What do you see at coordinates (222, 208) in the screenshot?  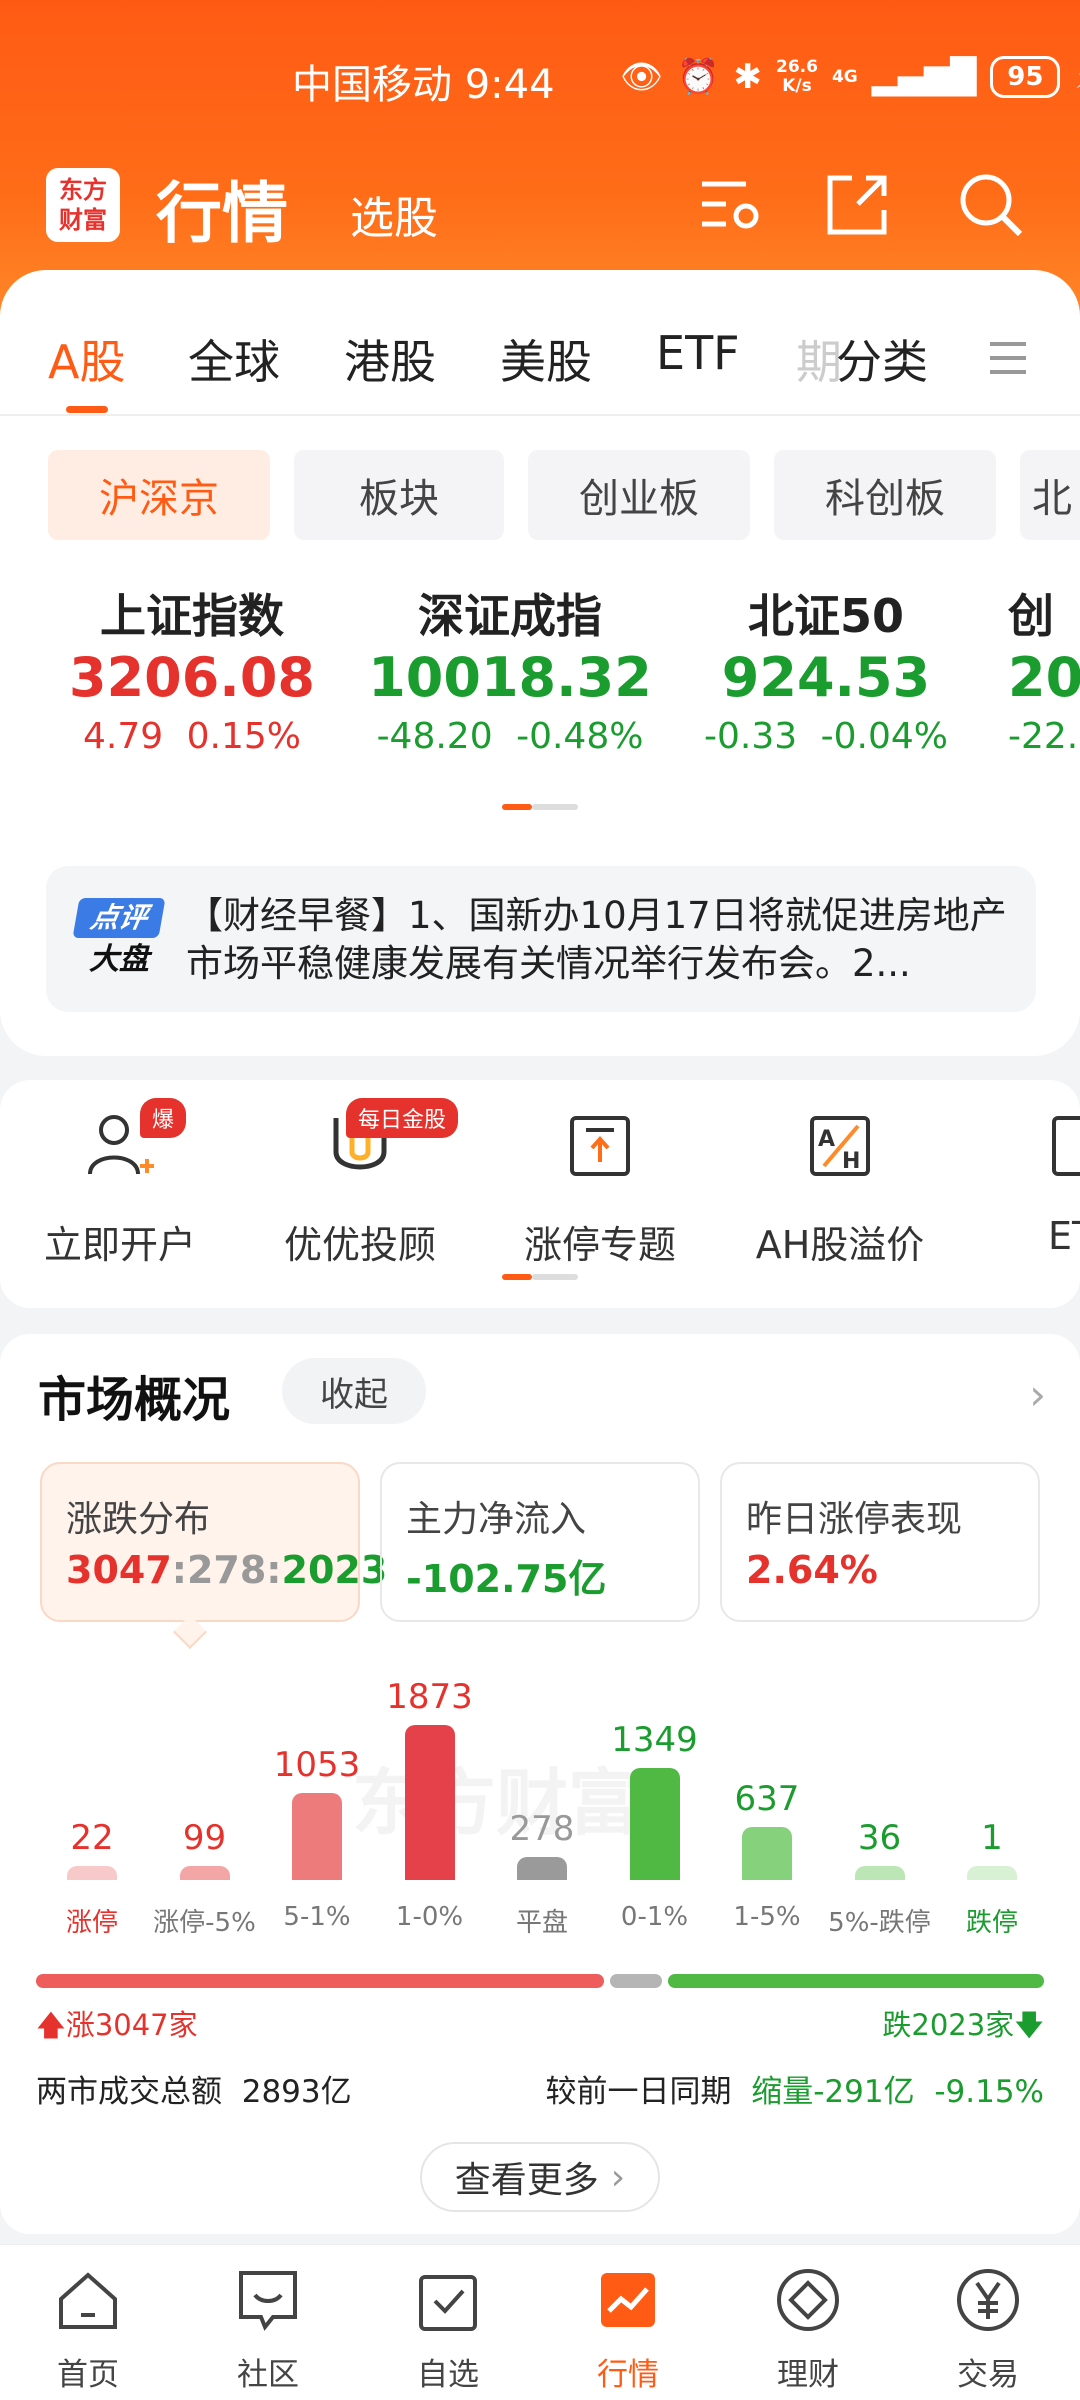 I see `page-title: 行情` at bounding box center [222, 208].